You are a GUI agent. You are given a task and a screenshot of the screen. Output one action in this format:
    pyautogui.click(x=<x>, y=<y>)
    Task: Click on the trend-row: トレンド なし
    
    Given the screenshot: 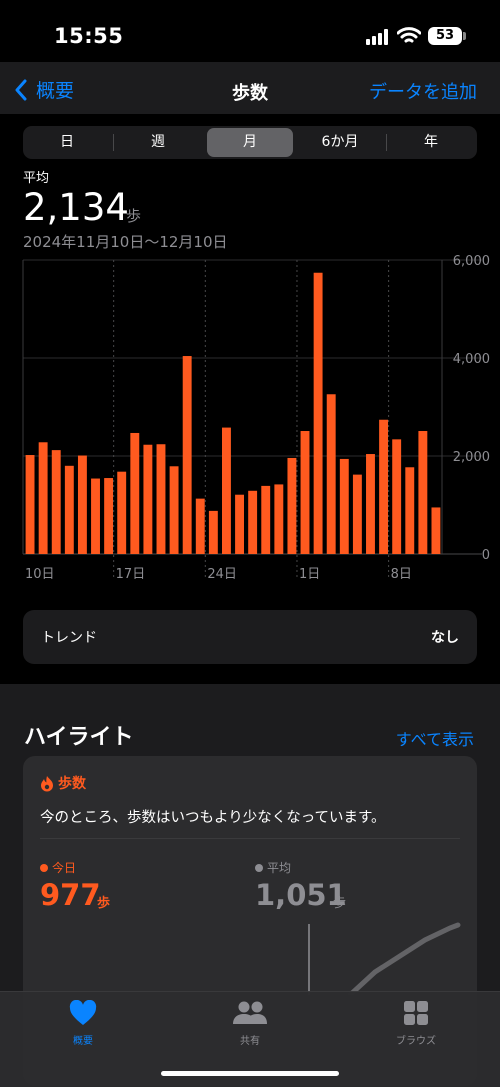 What is the action you would take?
    pyautogui.click(x=250, y=637)
    